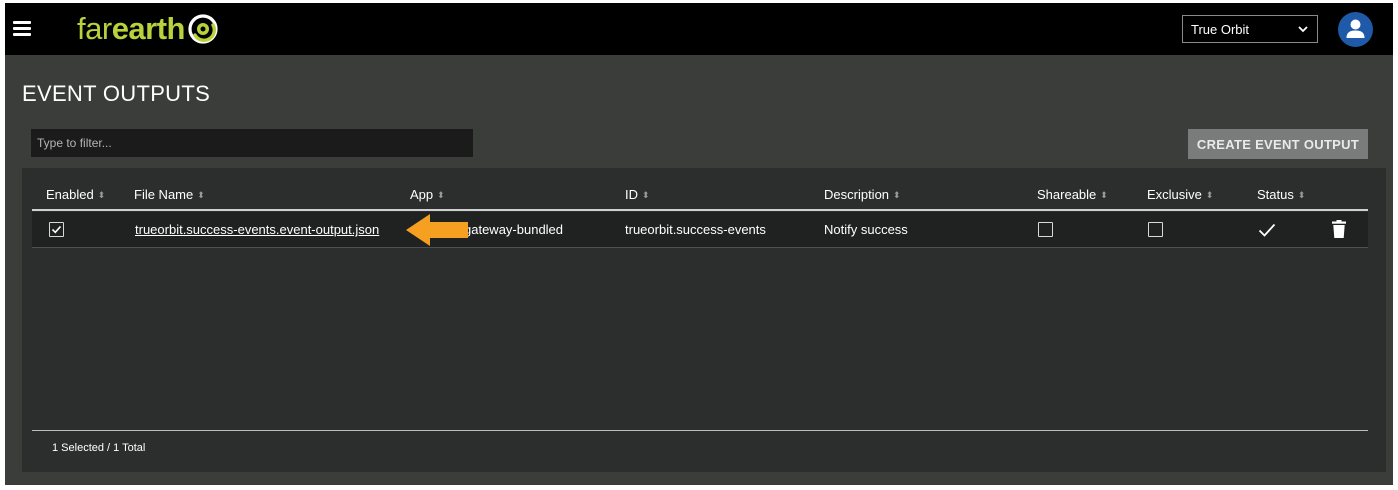  What do you see at coordinates (866, 229) in the screenshot?
I see `description-cell: Notify success` at bounding box center [866, 229].